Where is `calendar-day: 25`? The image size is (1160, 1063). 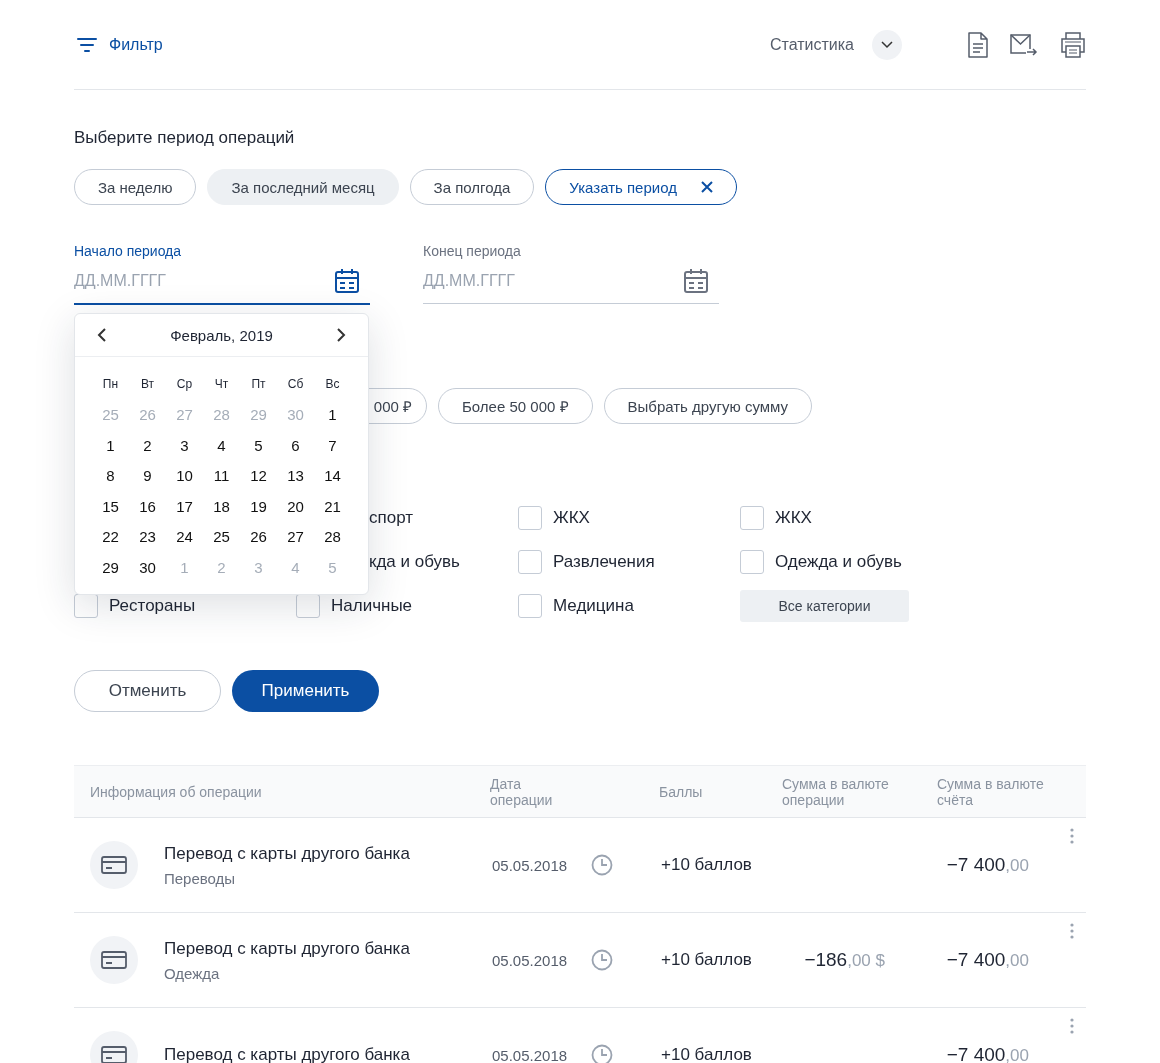 calendar-day: 25 is located at coordinates (221, 537).